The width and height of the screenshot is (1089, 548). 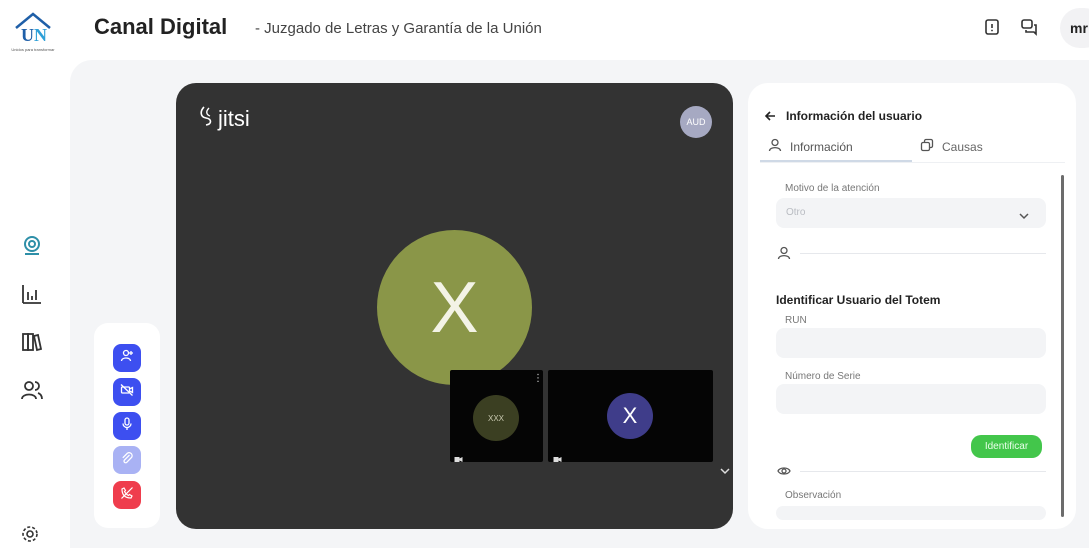 What do you see at coordinates (821, 146) in the screenshot?
I see `tab-informacion-label: Información` at bounding box center [821, 146].